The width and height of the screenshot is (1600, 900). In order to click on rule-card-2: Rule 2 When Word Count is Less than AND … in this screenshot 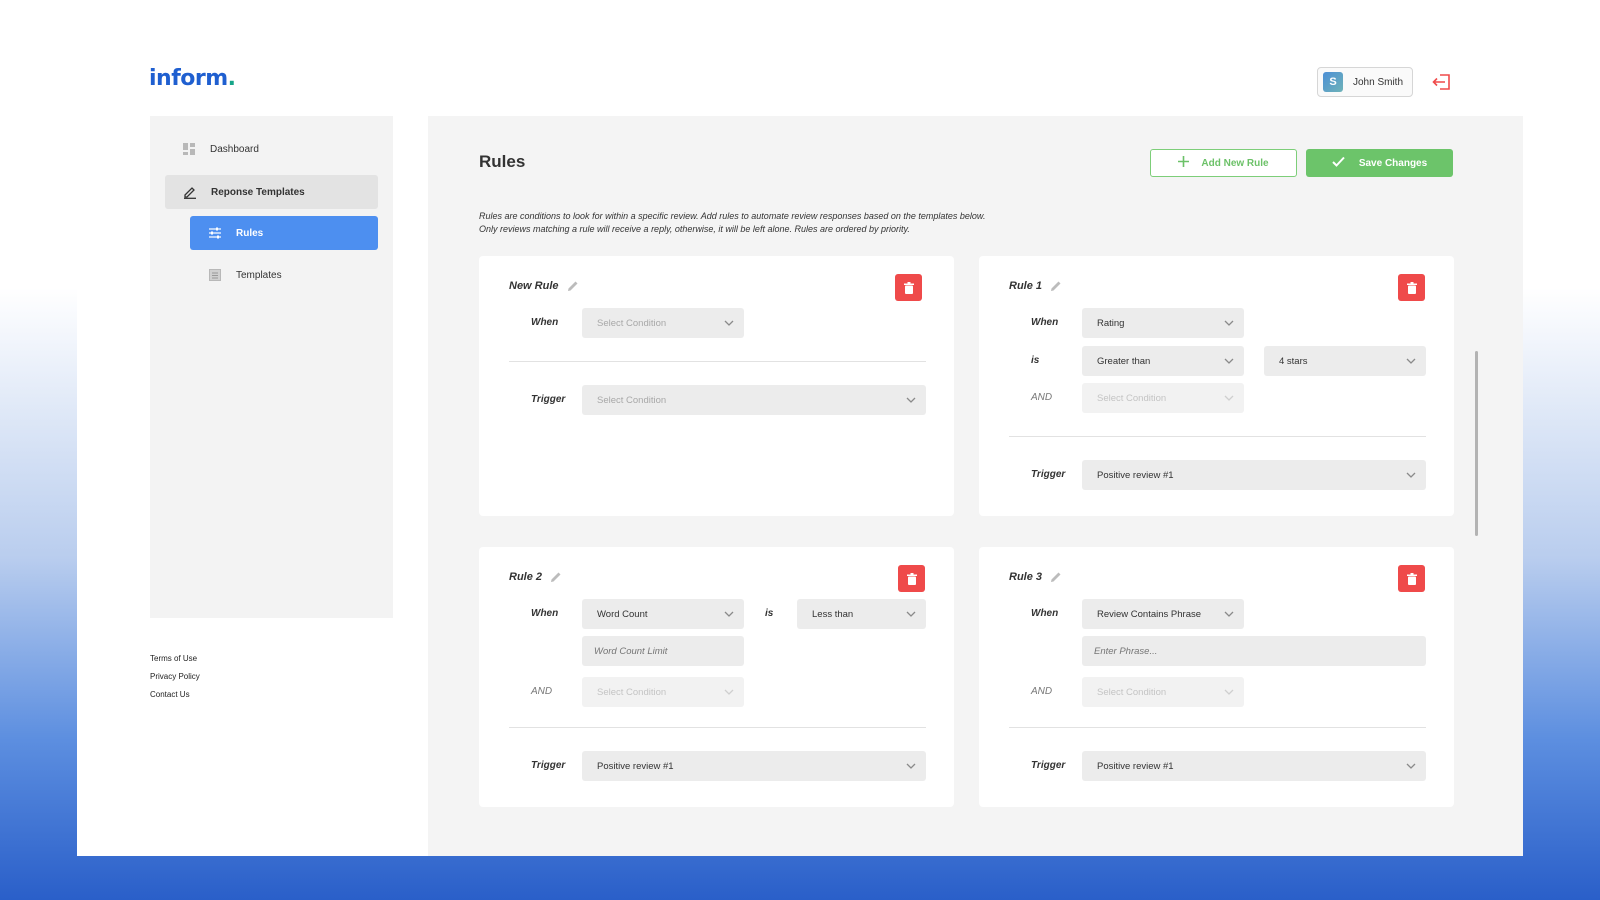, I will do `click(716, 677)`.